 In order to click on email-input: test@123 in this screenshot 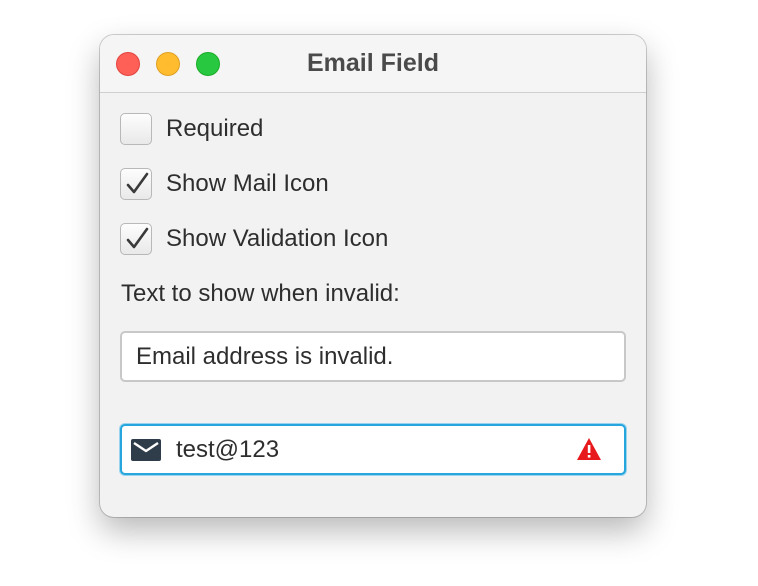, I will do `click(373, 449)`.